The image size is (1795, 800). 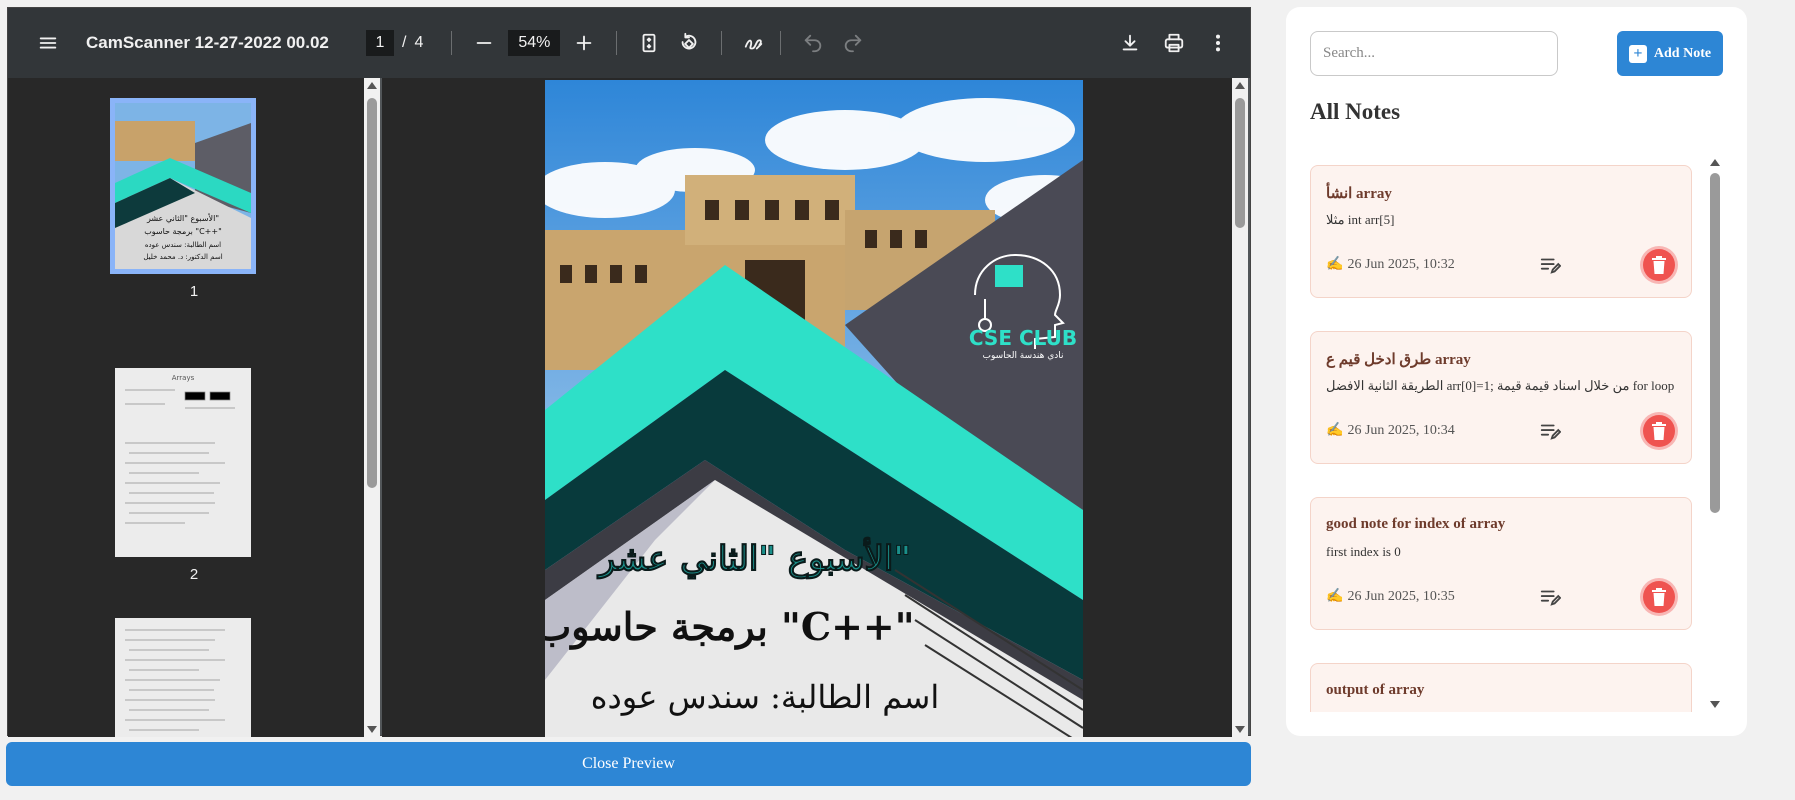 I want to click on more-vert-icon, so click(x=1218, y=43).